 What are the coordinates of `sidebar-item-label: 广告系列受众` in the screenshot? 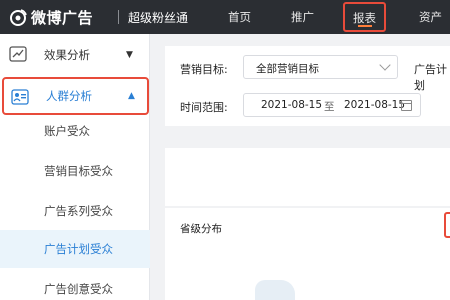 It's located at (78, 211).